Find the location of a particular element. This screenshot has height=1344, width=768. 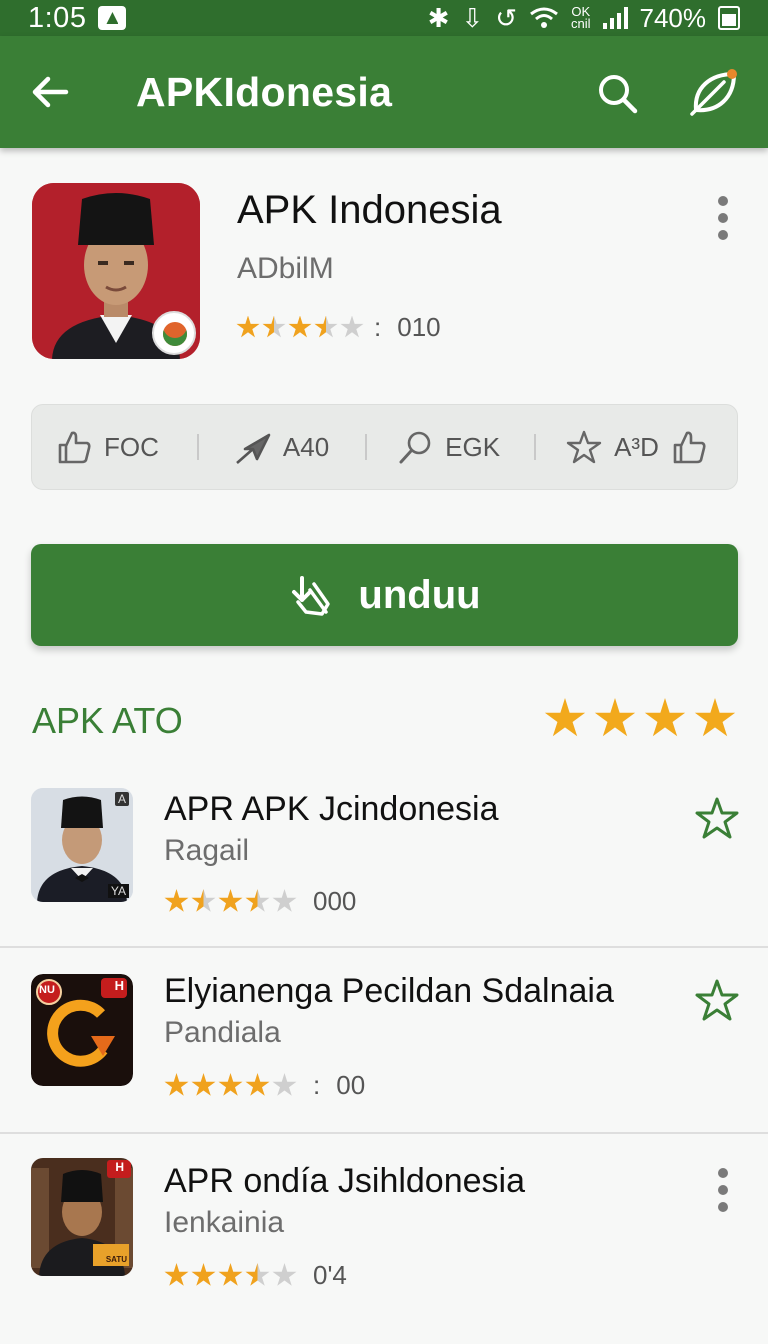

list-item-name: APR APK Jcindonesia is located at coordinates (331, 809).